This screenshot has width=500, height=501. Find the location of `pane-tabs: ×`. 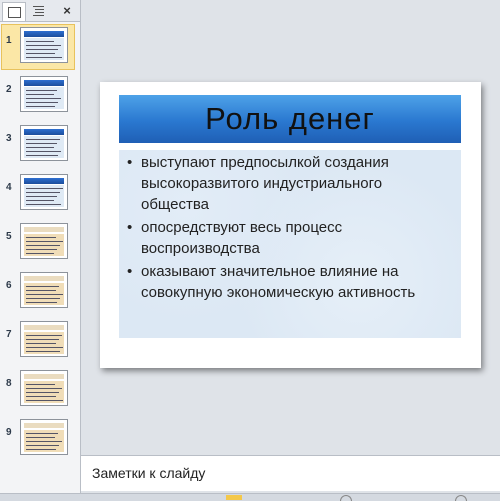

pane-tabs: × is located at coordinates (40, 11).